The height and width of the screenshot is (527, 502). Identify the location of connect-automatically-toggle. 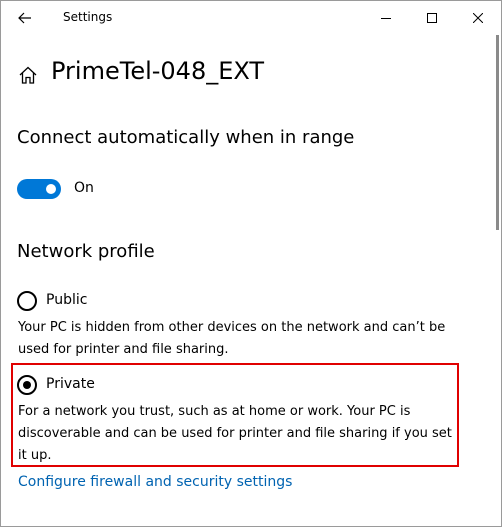
(39, 189).